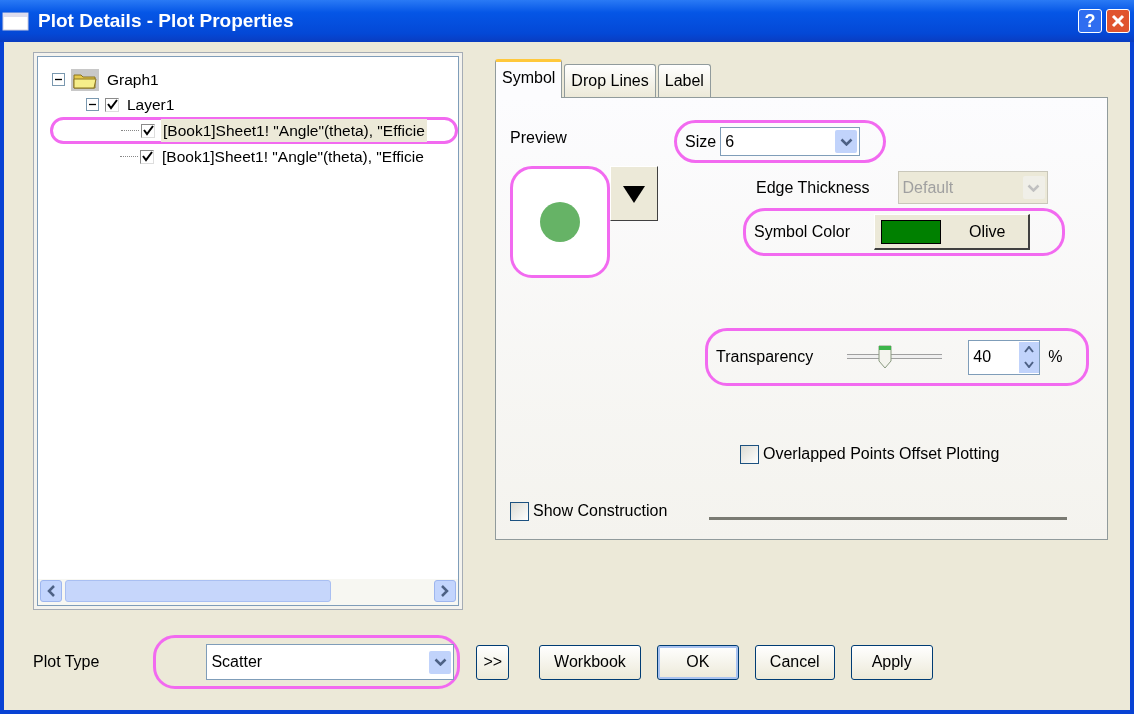 The height and width of the screenshot is (714, 1134). I want to click on dialog-button: OK, so click(697, 662).